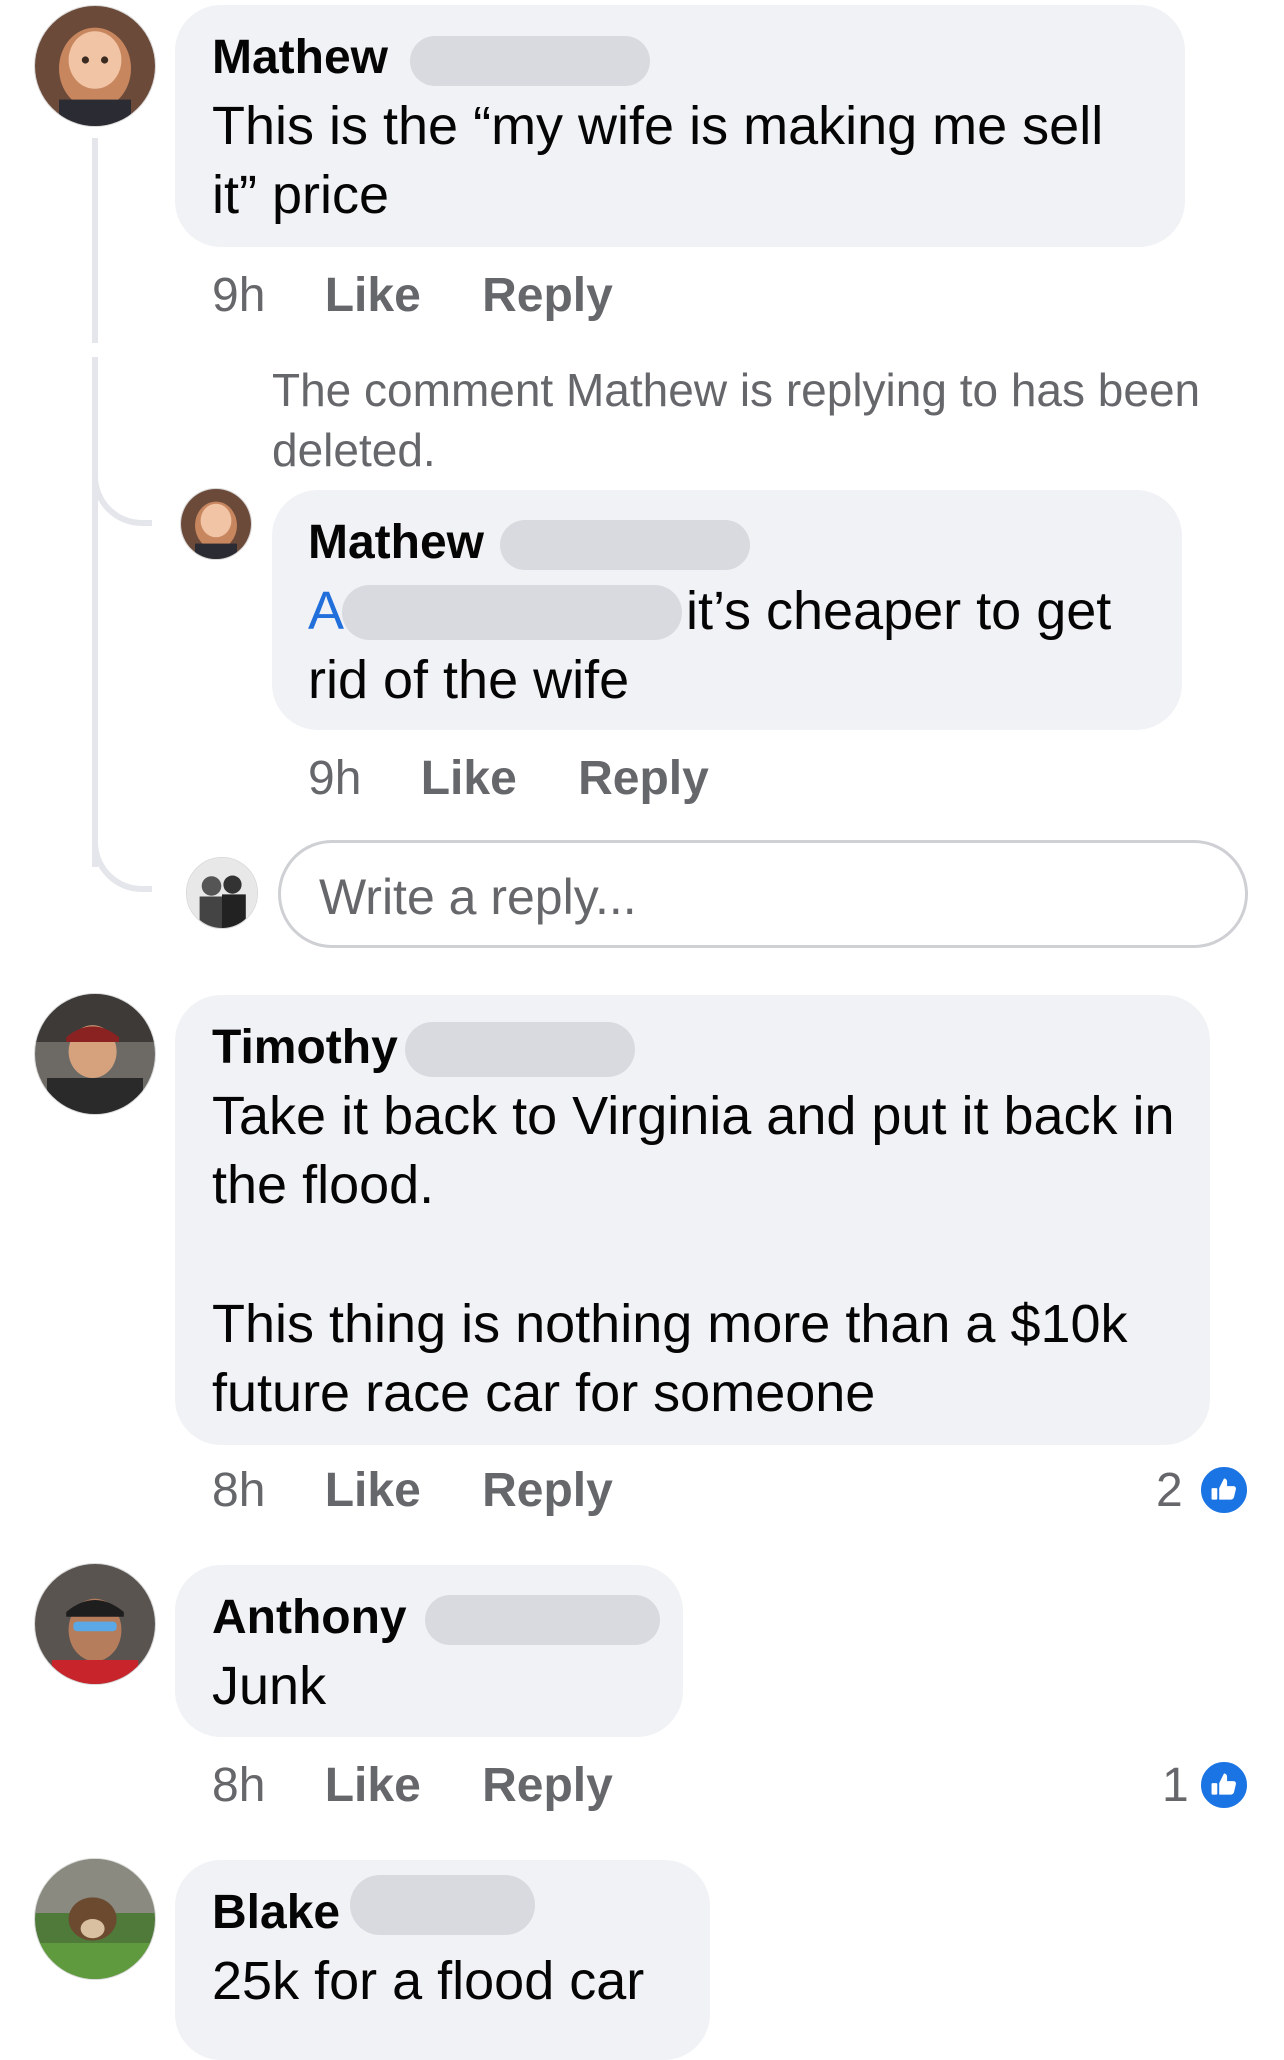 The width and height of the screenshot is (1284, 2060). I want to click on comment-author: Timothy, so click(305, 1048).